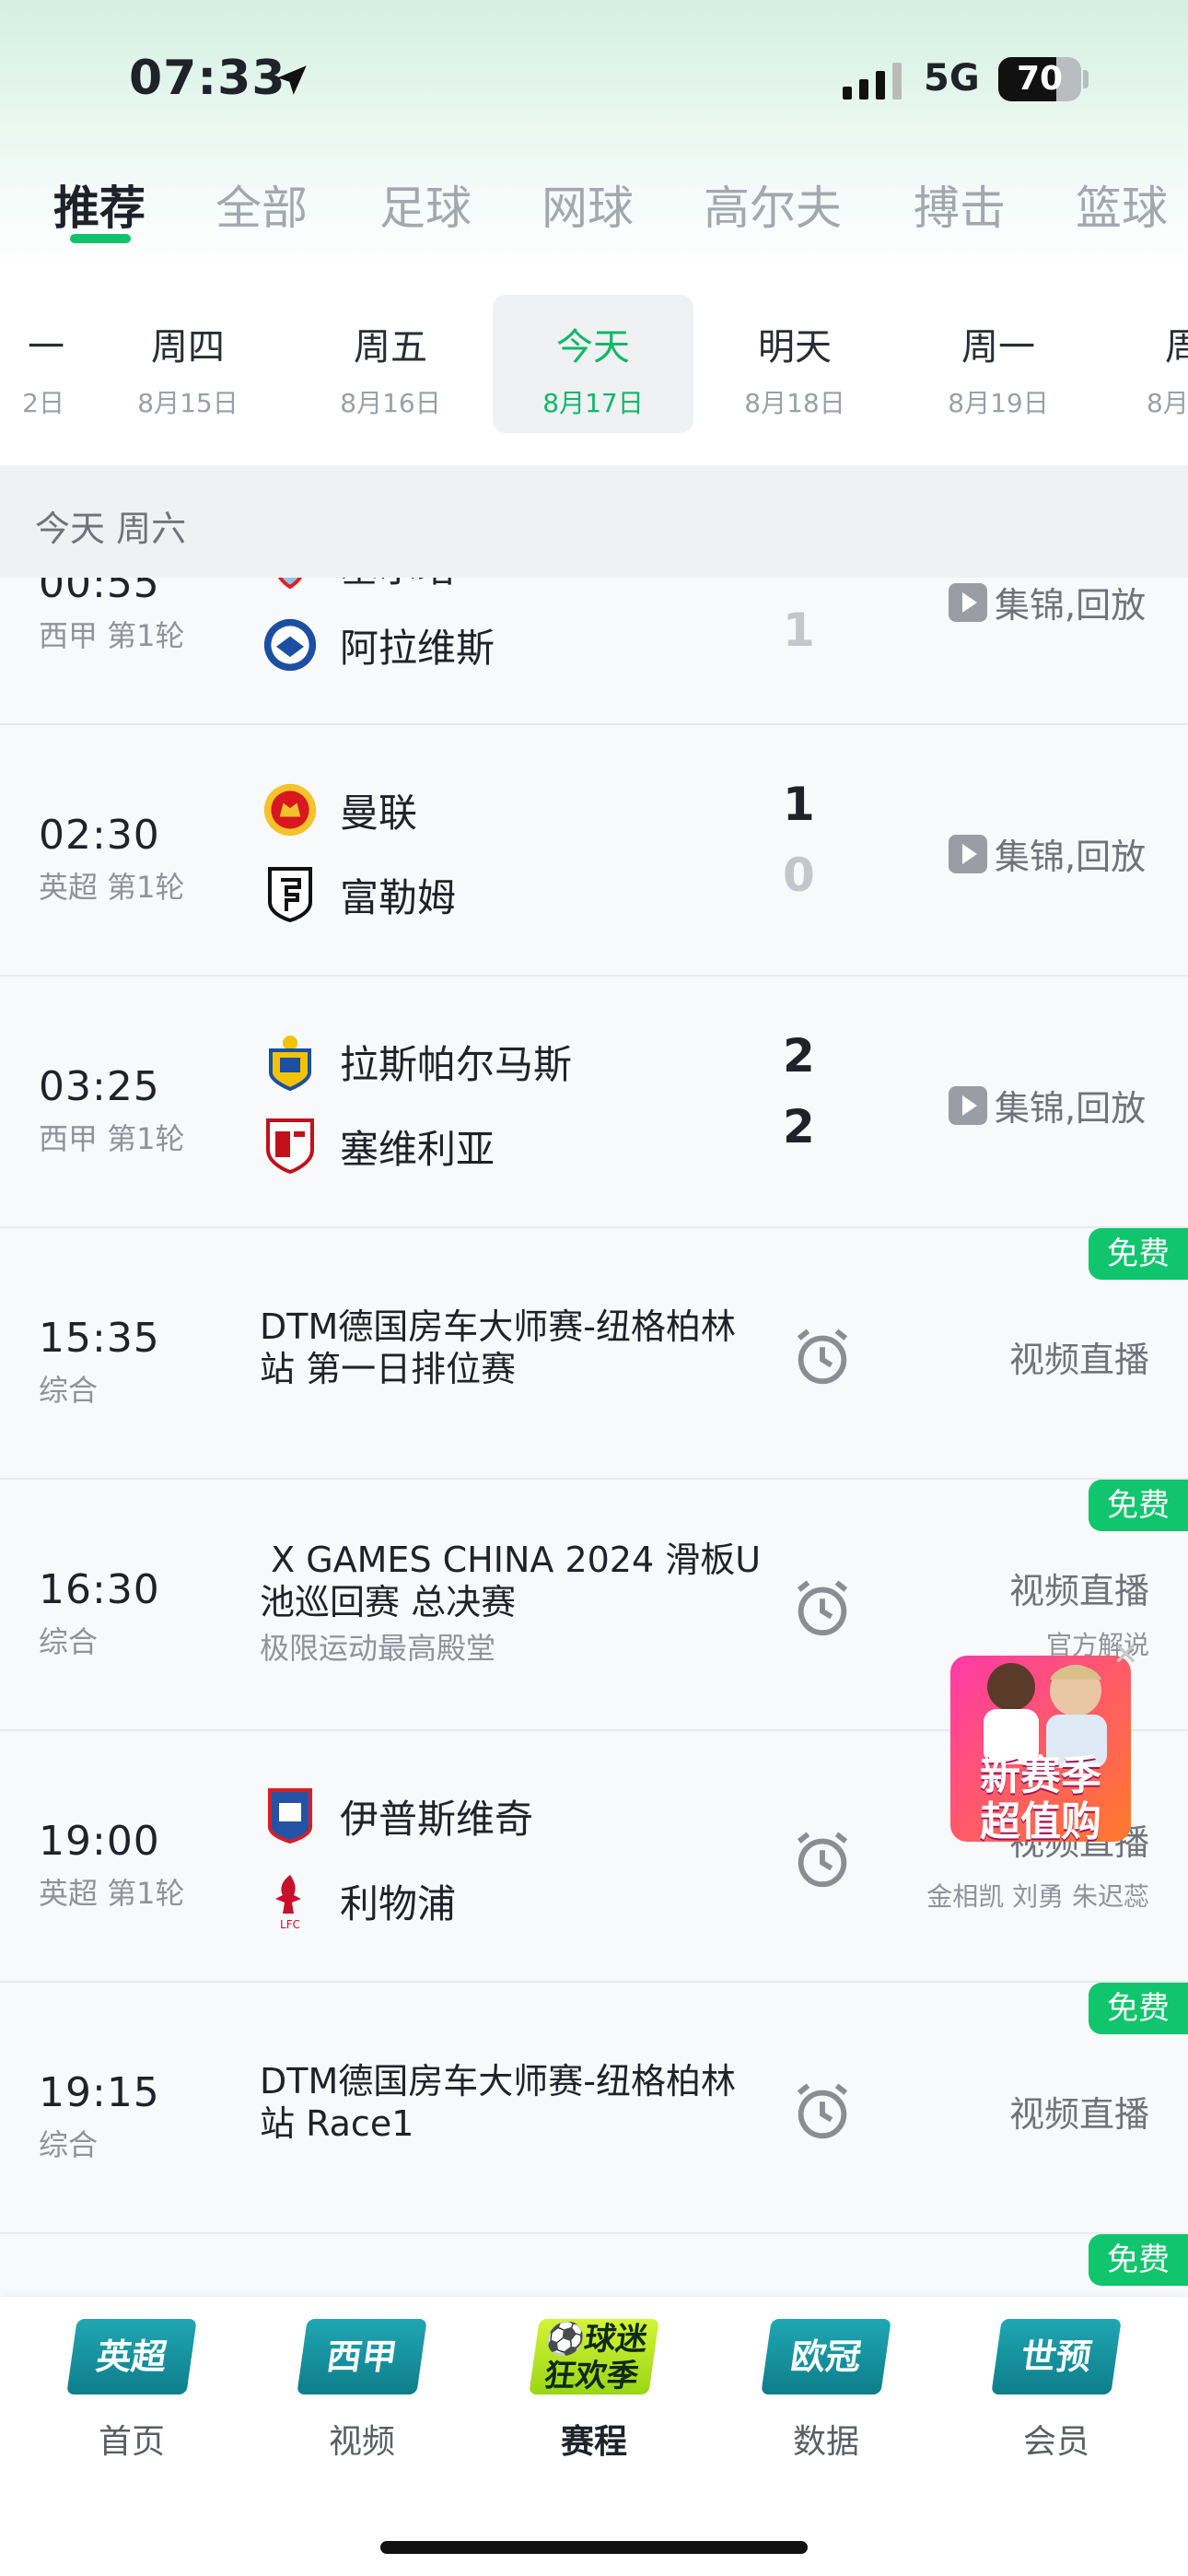 The image size is (1188, 2576). I want to click on tab-all: 全部, so click(261, 204).